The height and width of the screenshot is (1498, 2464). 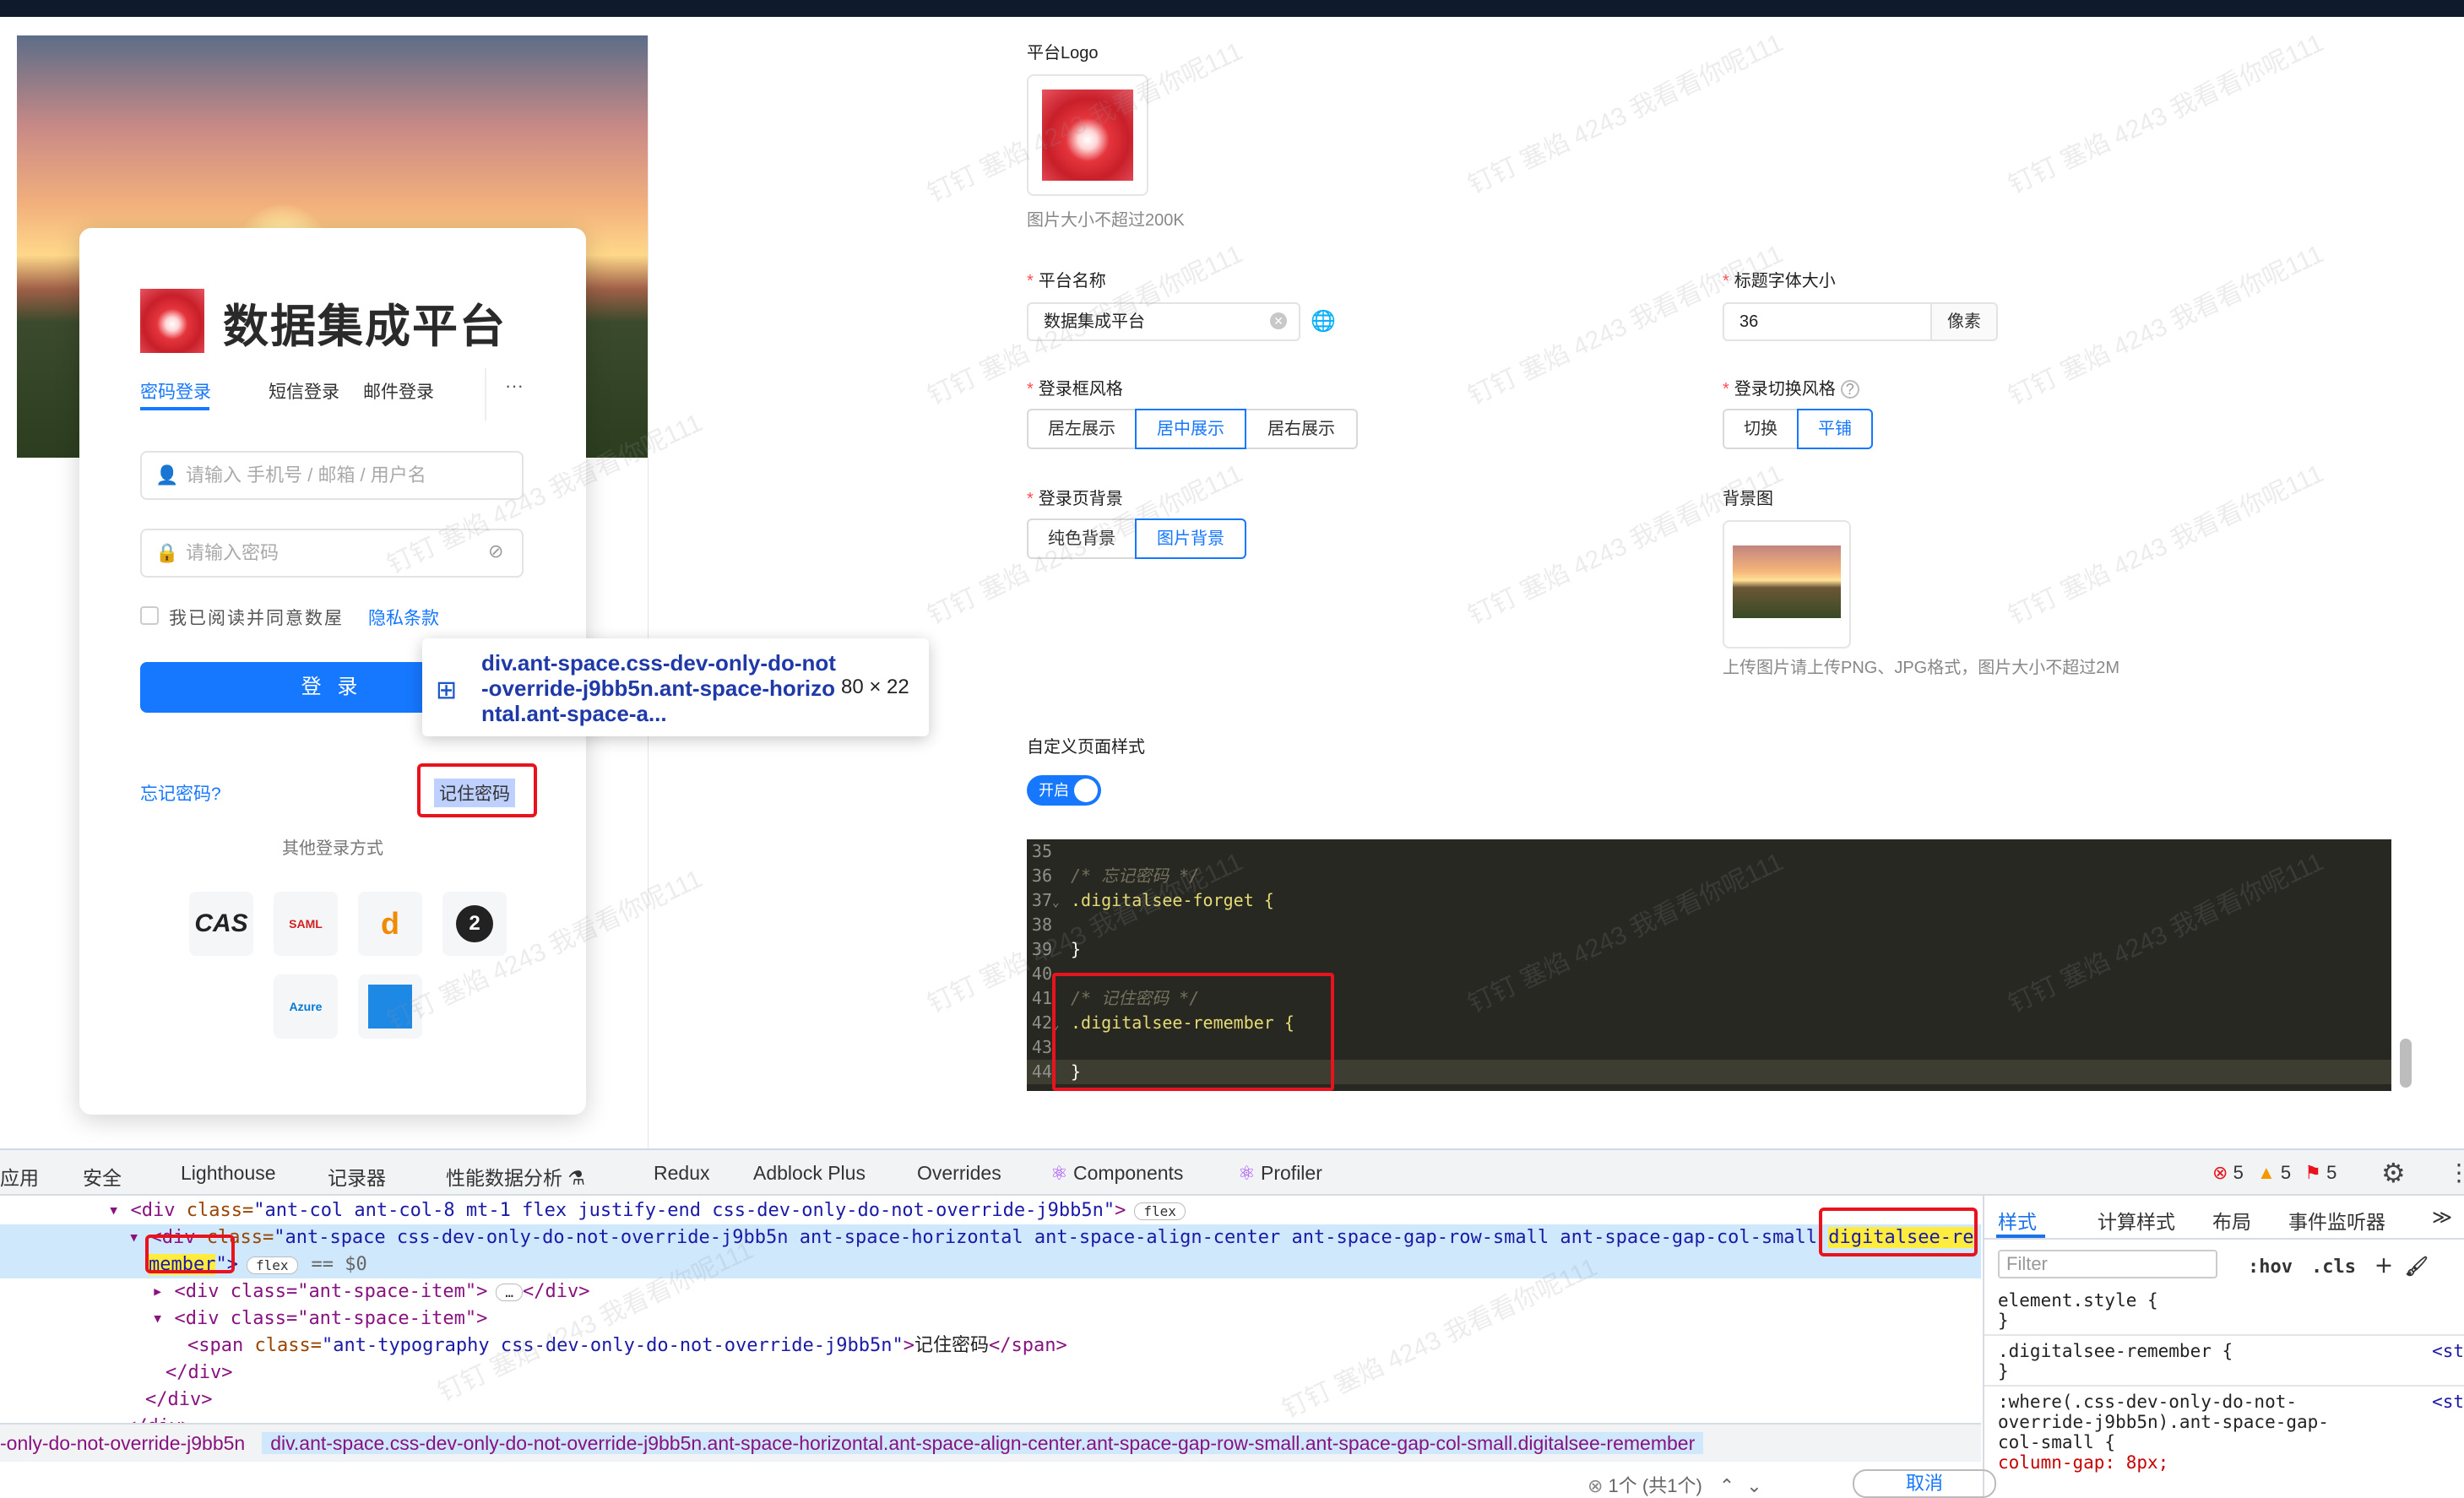 I want to click on blue-app-login-icon, so click(x=390, y=1006).